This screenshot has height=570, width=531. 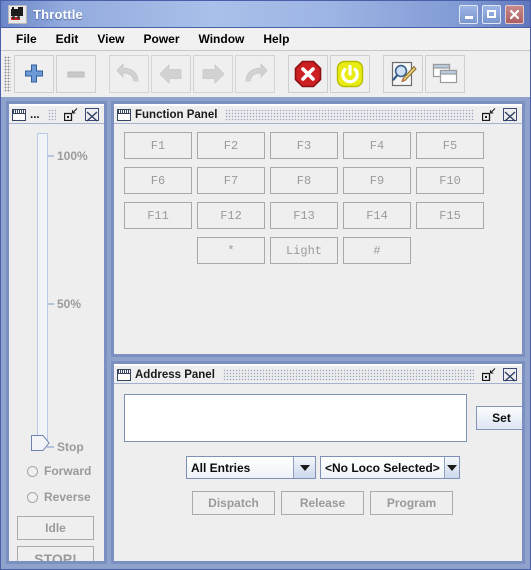 I want to click on remove-throttle-button, so click(x=76, y=74).